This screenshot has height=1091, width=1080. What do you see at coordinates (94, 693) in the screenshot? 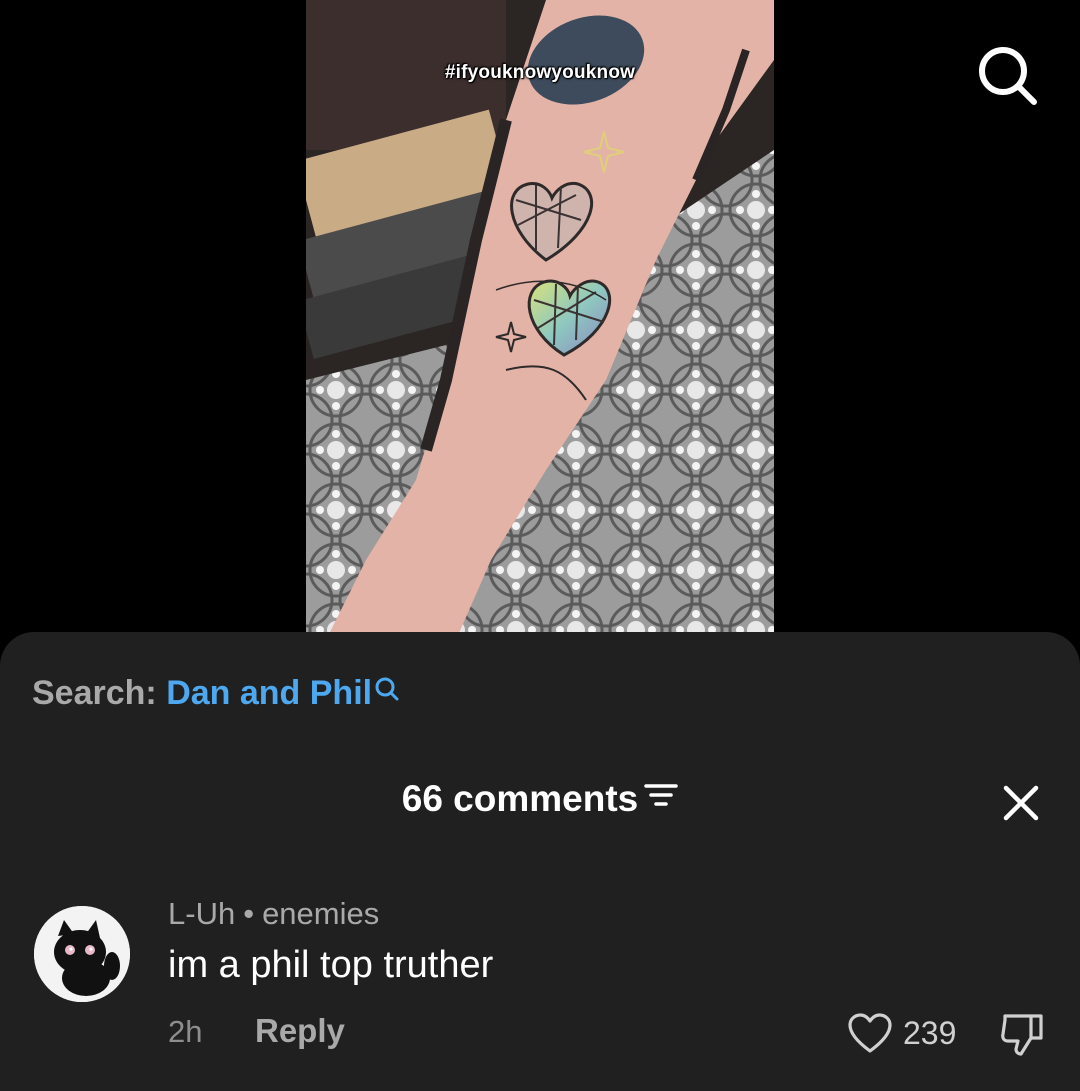
I see `search-prefix-label: Search:` at bounding box center [94, 693].